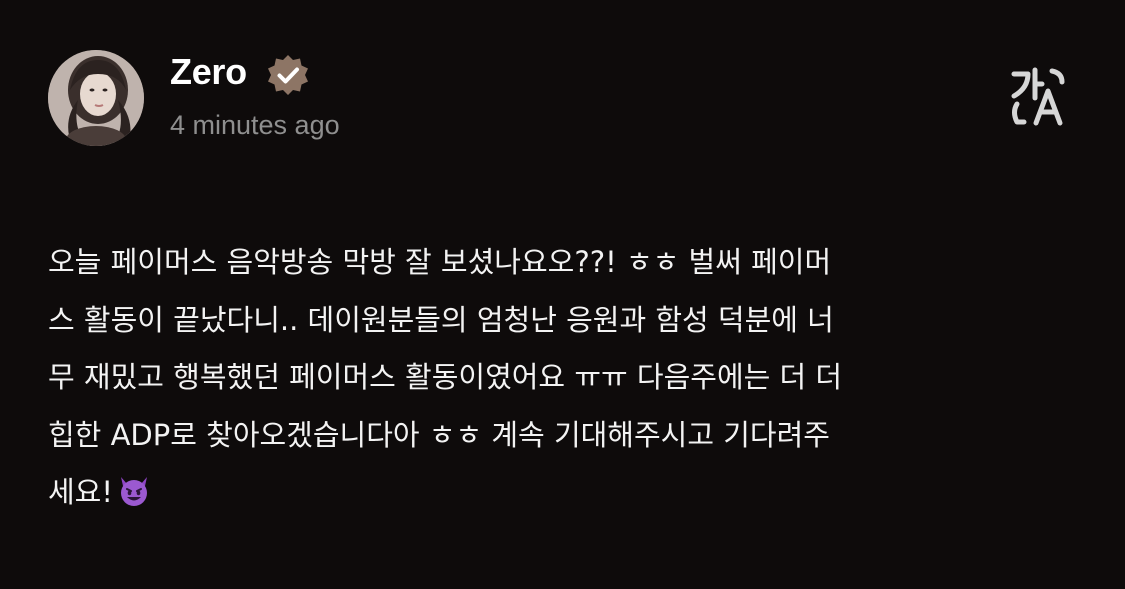 The width and height of the screenshot is (1125, 589). I want to click on post-body-line-text: 세요!, so click(80, 492).